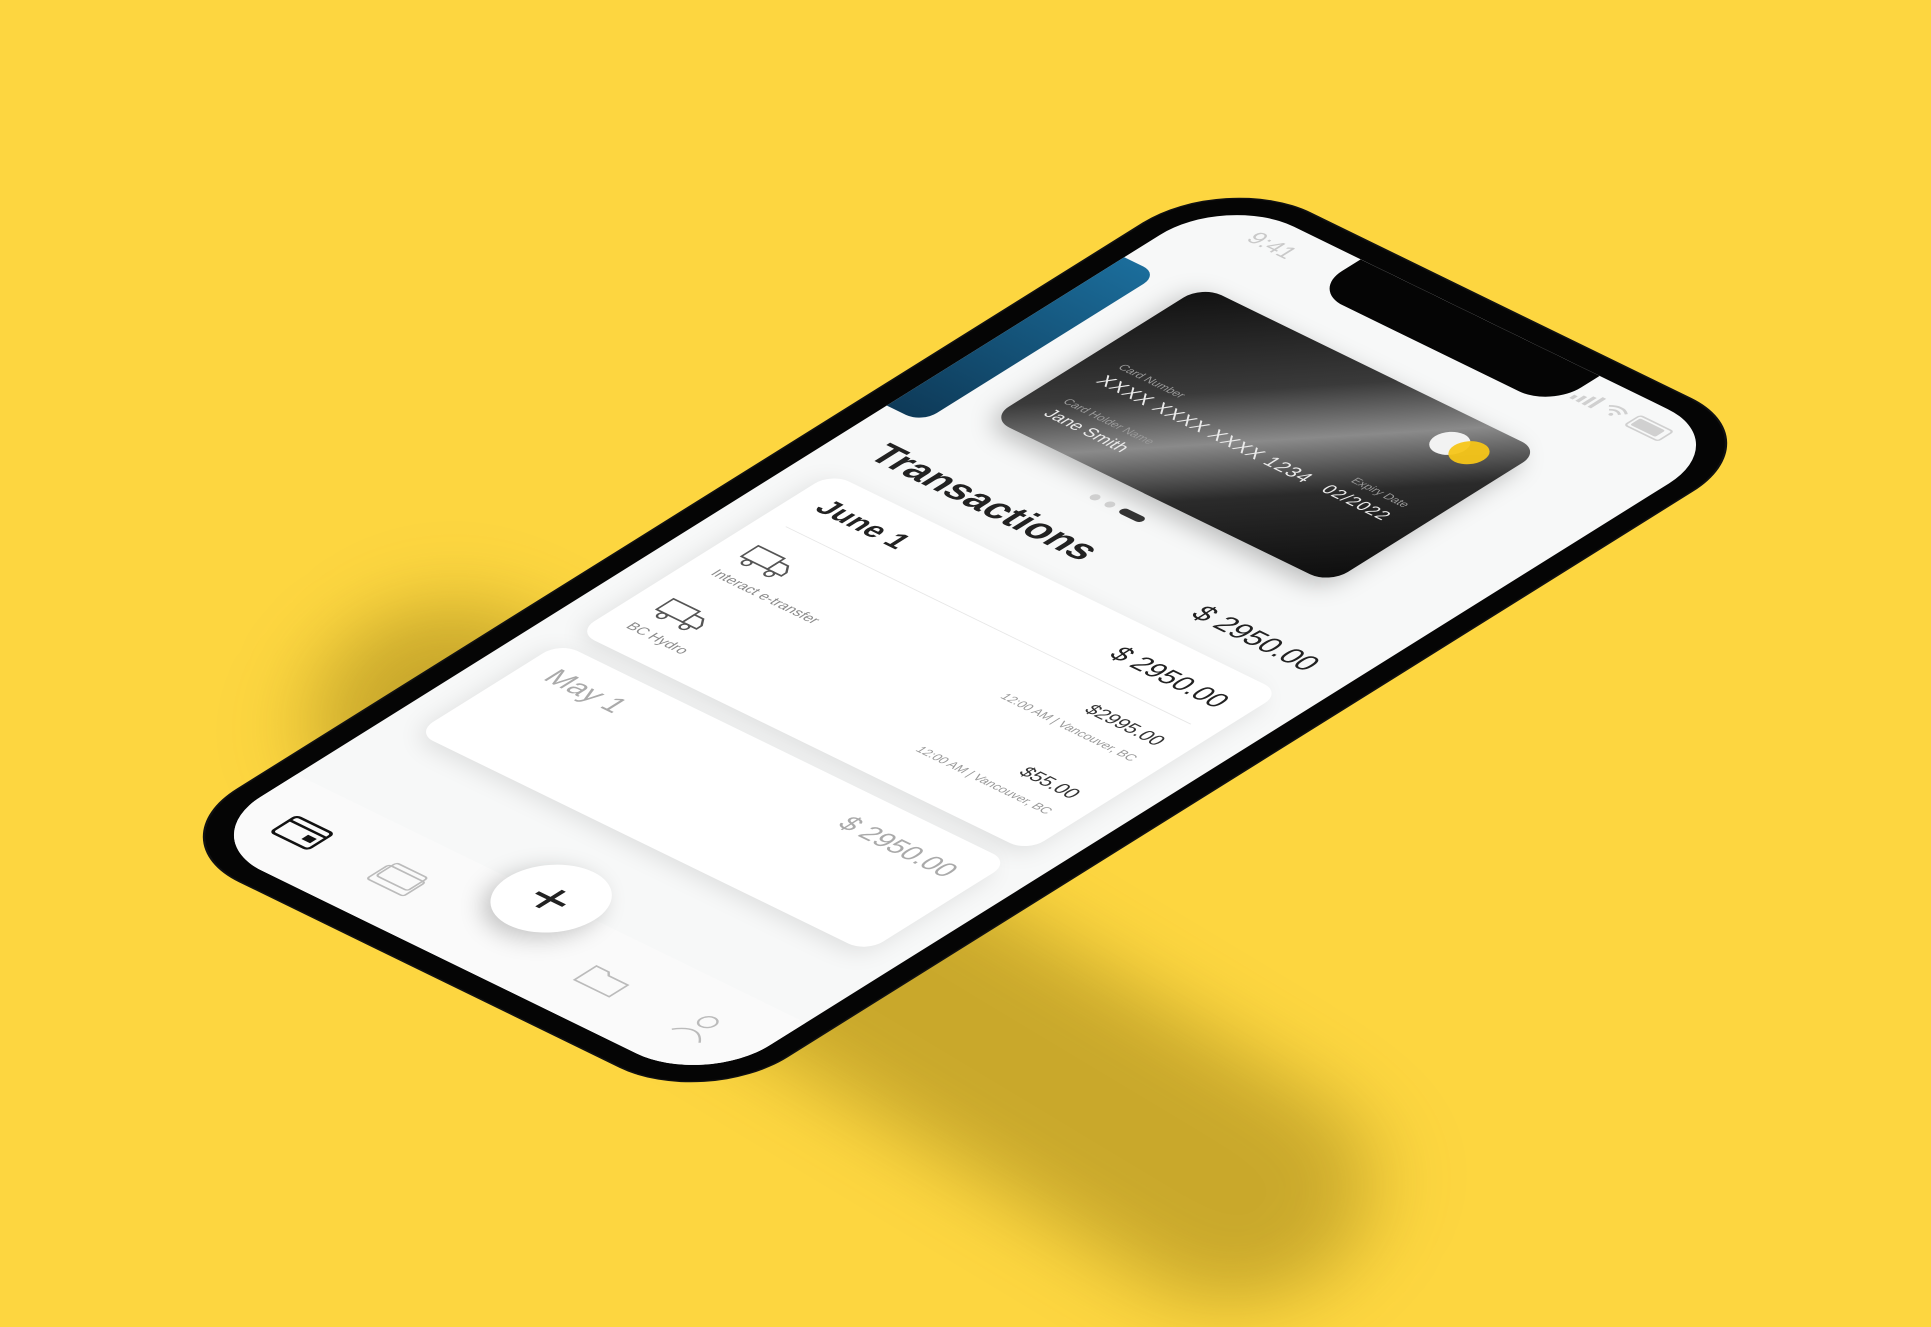 The width and height of the screenshot is (1931, 1327). What do you see at coordinates (1618, 410) in the screenshot?
I see `wifi-icon` at bounding box center [1618, 410].